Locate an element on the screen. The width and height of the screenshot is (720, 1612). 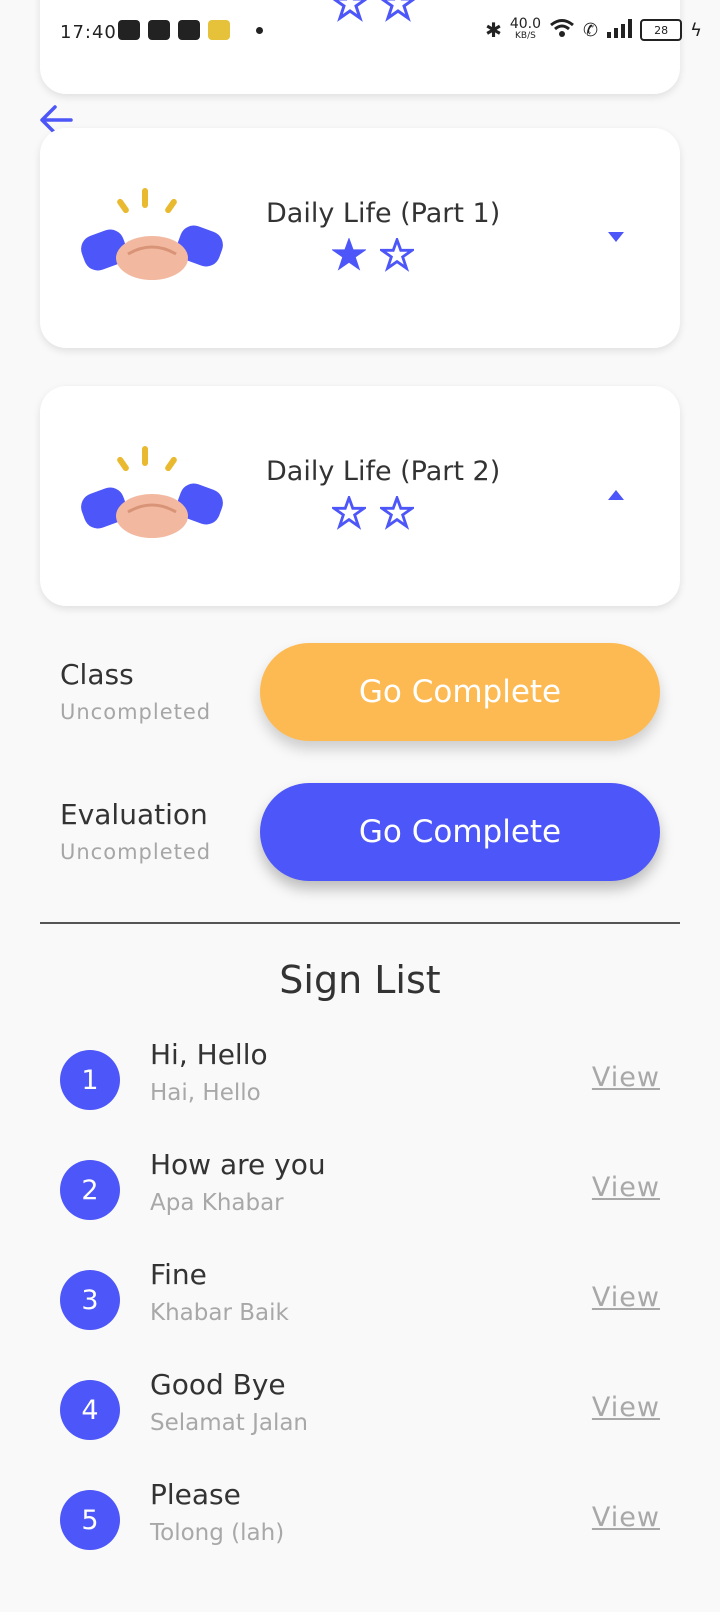
wifi-icon is located at coordinates (562, 30).